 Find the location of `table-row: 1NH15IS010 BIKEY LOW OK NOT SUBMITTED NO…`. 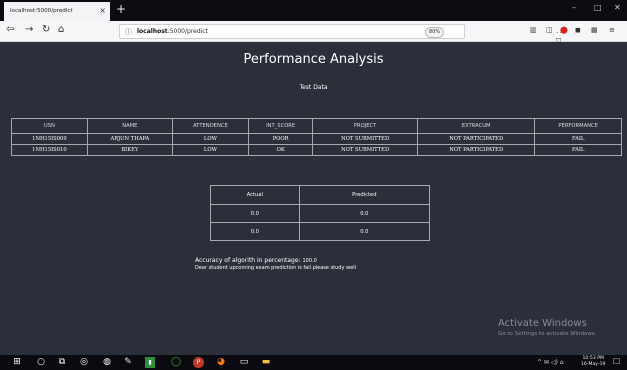

table-row: 1NH15IS010 BIKEY LOW OK NOT SUBMITTED NO… is located at coordinates (316, 150).